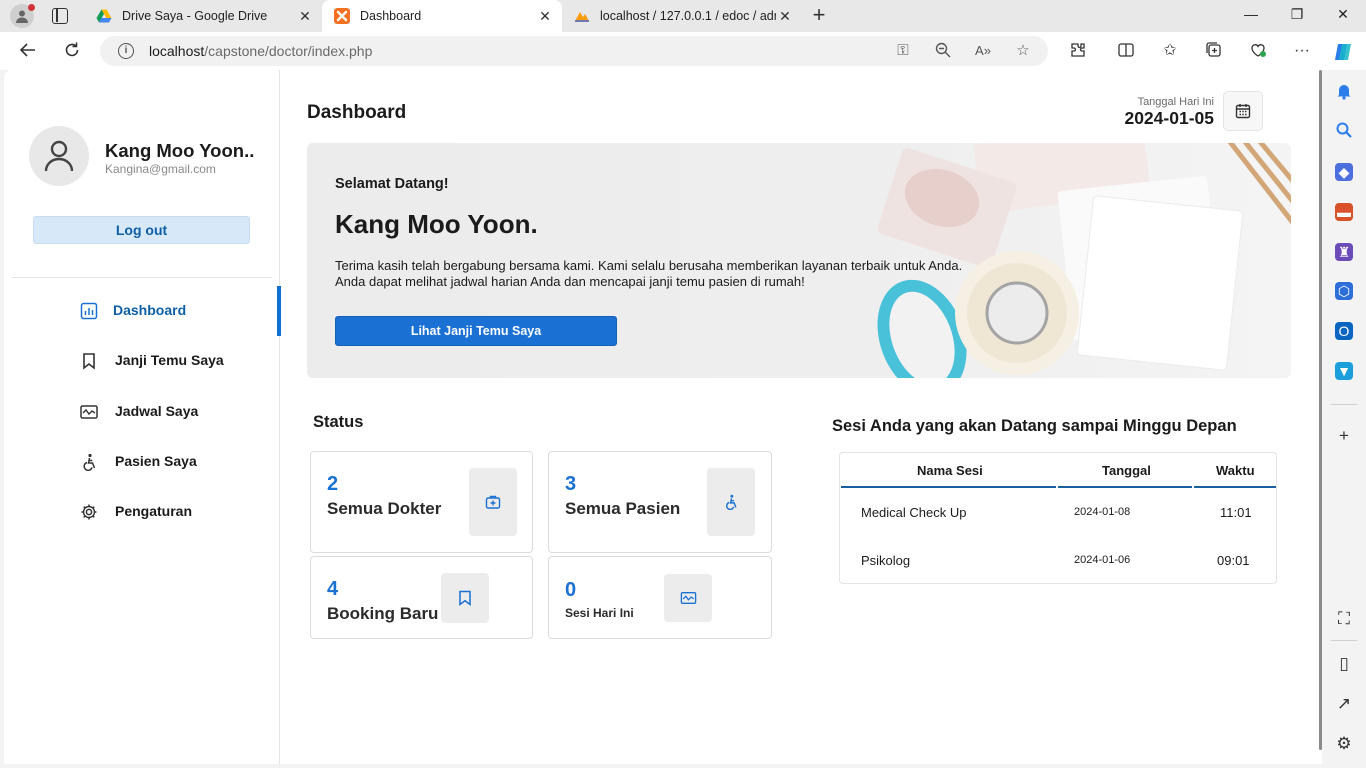 The width and height of the screenshot is (1366, 768). I want to click on stat-card-today-sessions: 0 Sesi Hari Ini, so click(660, 597).